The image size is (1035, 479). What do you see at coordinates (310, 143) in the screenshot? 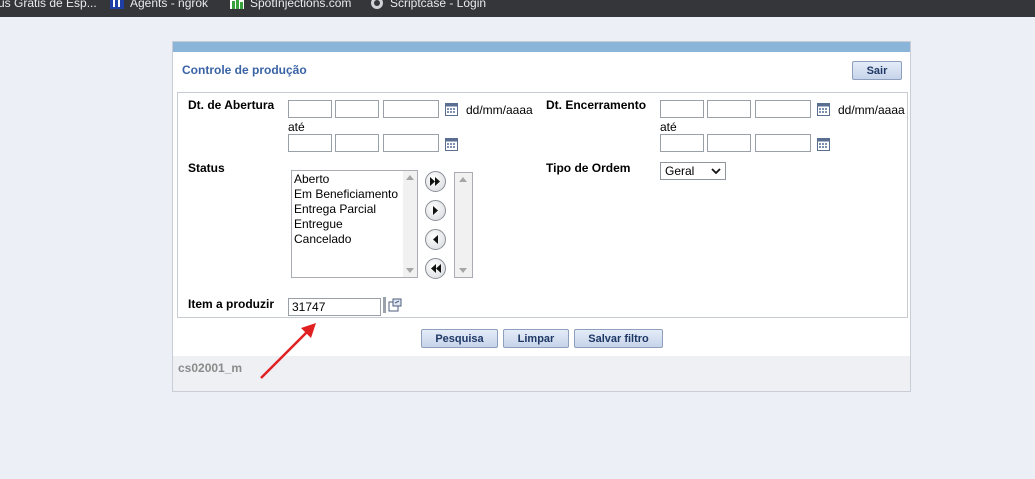
I see `abertura-end-day-input` at bounding box center [310, 143].